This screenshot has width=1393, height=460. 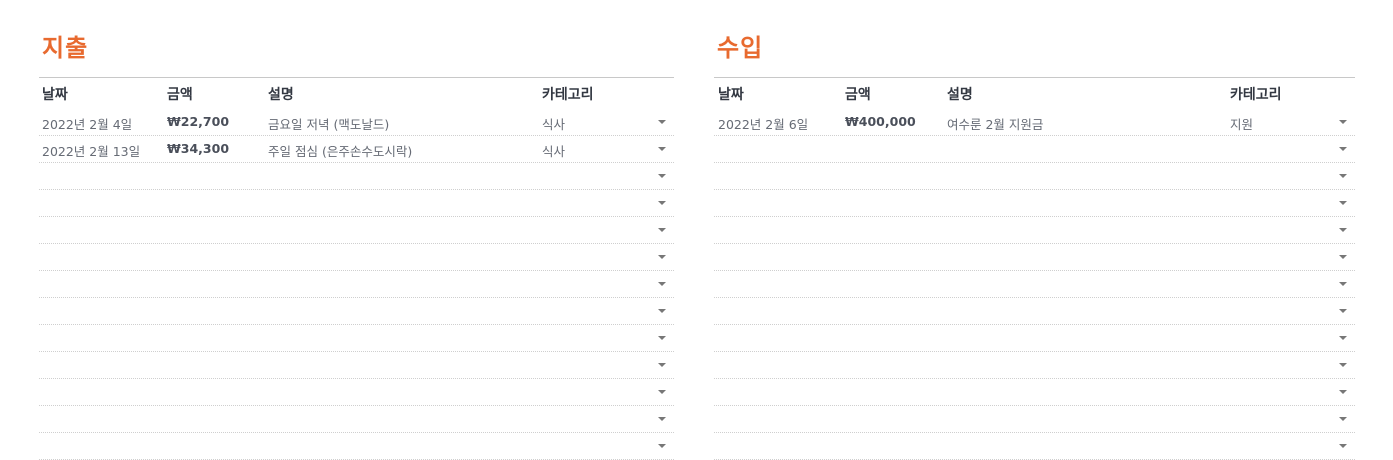 I want to click on cell-amount: ₩22,700, so click(x=198, y=121).